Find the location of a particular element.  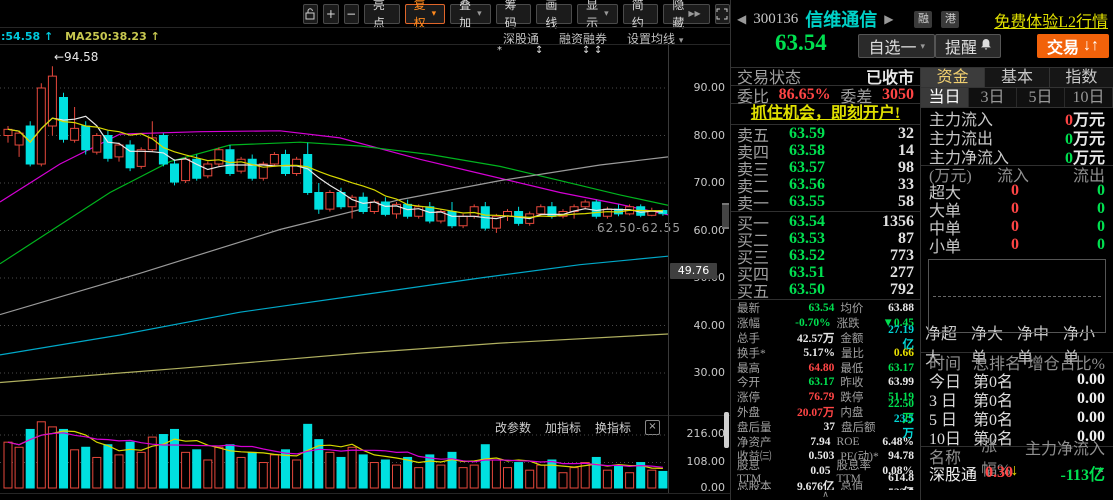

order-size-row: 小单 0 0 is located at coordinates (1017, 246).